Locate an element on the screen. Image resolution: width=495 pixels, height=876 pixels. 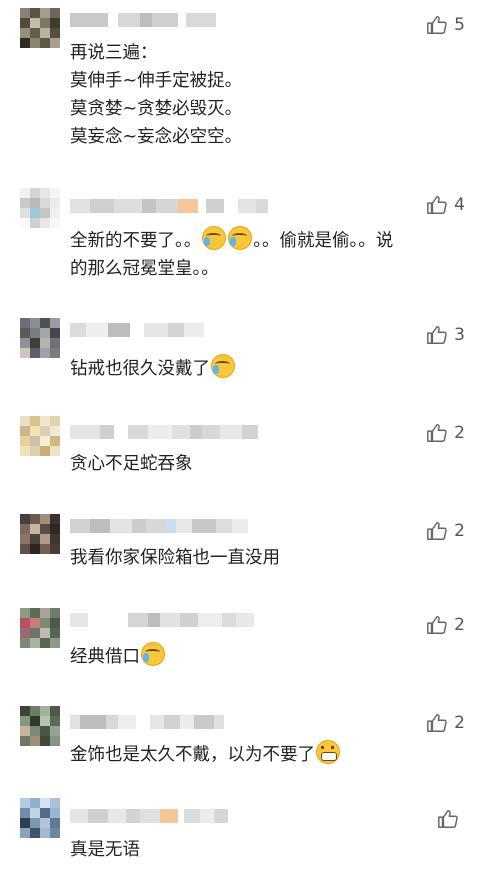
comment-text: 我看你家保险箱也一直没用 is located at coordinates (175, 558).